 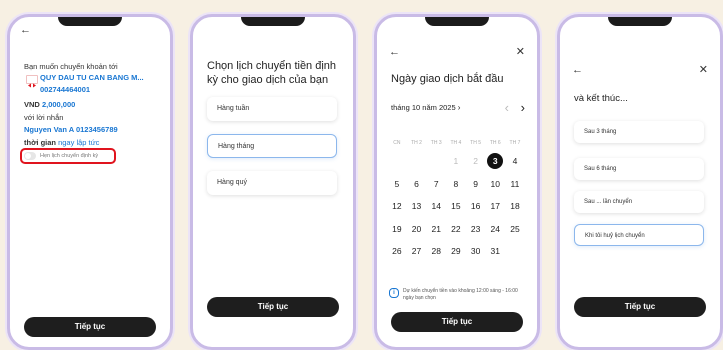 I want to click on prev-month-icon: ‹, so click(x=507, y=107).